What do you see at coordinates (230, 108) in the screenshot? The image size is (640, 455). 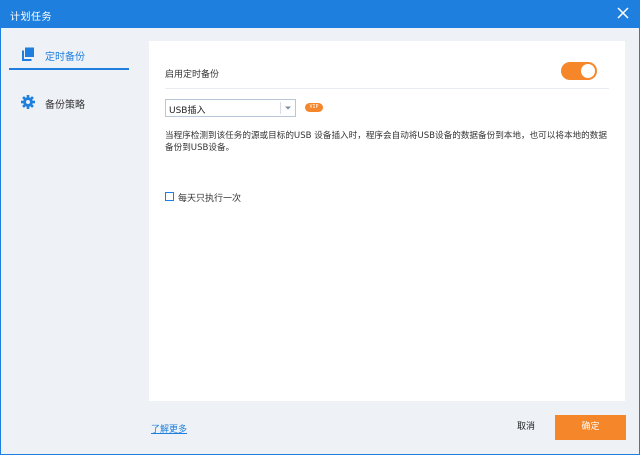 I see `trigger-select: USB插入` at bounding box center [230, 108].